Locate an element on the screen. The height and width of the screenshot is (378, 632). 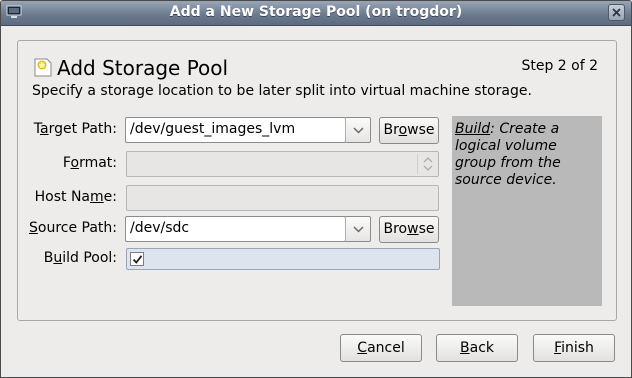
titlebar: Add a New Storage Pool (on trogdor) is located at coordinates (316, 13).